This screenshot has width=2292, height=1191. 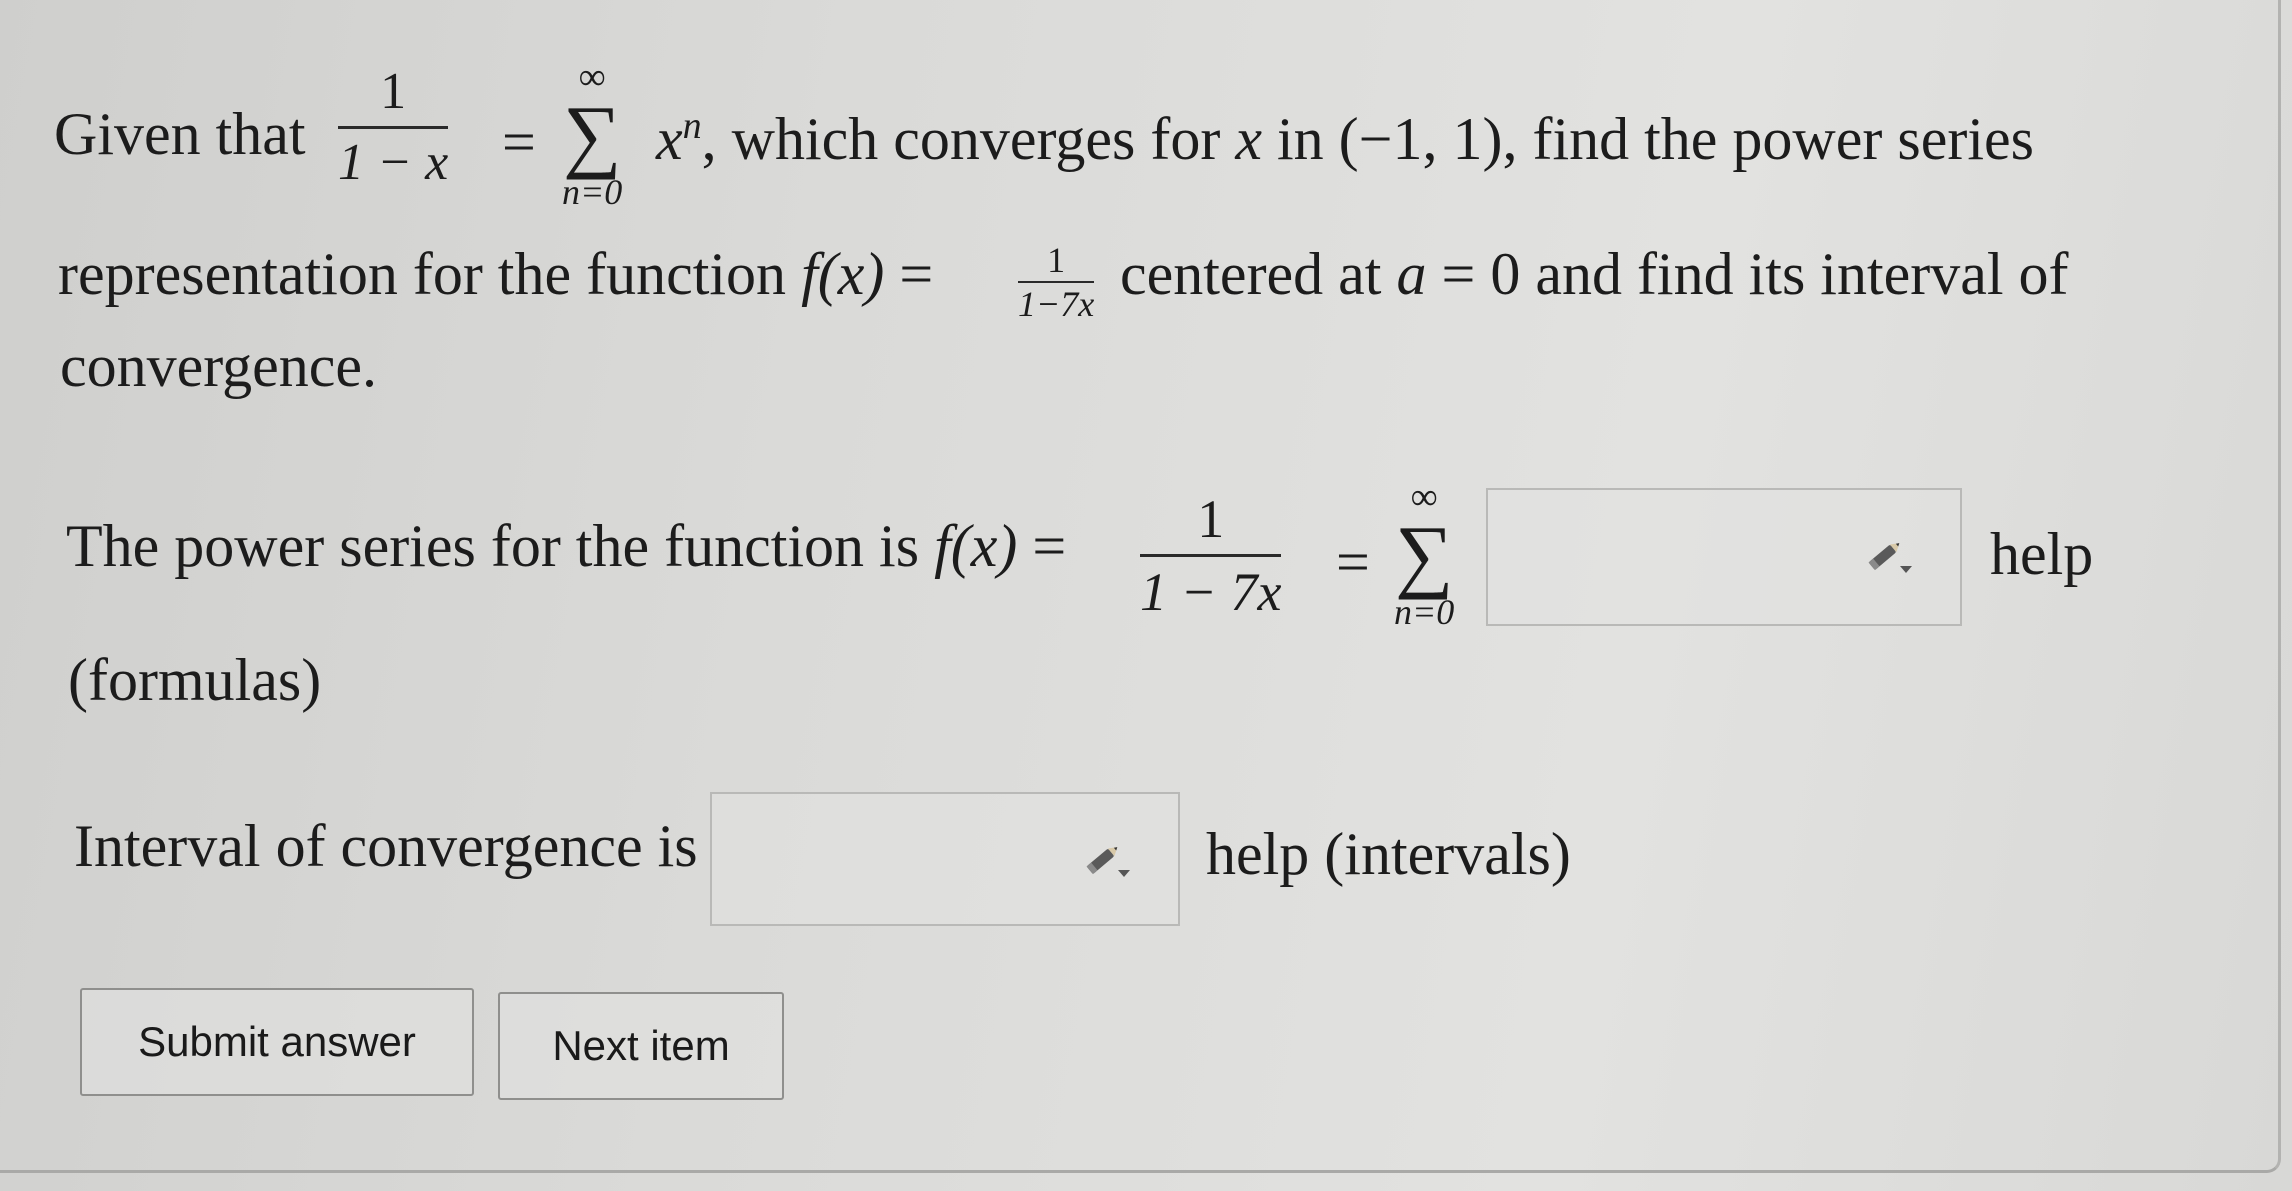 I want to click on sum-term-power: n, so click(x=692, y=126).